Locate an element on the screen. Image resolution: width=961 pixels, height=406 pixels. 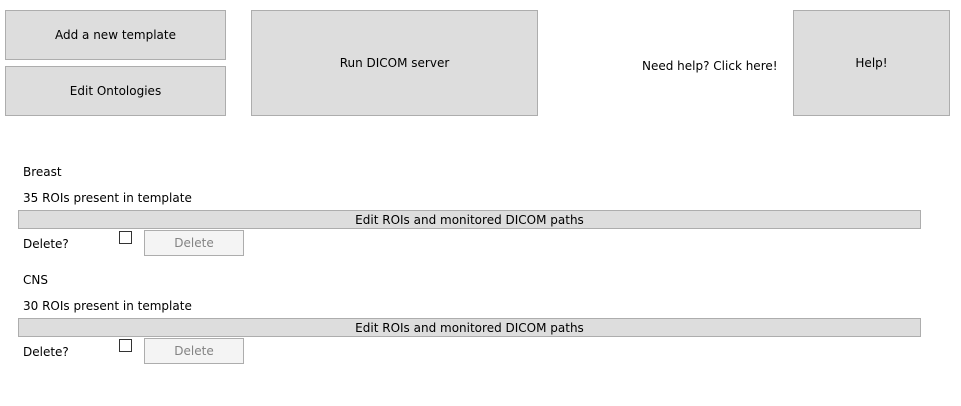
template-name: Breast is located at coordinates (42, 172).